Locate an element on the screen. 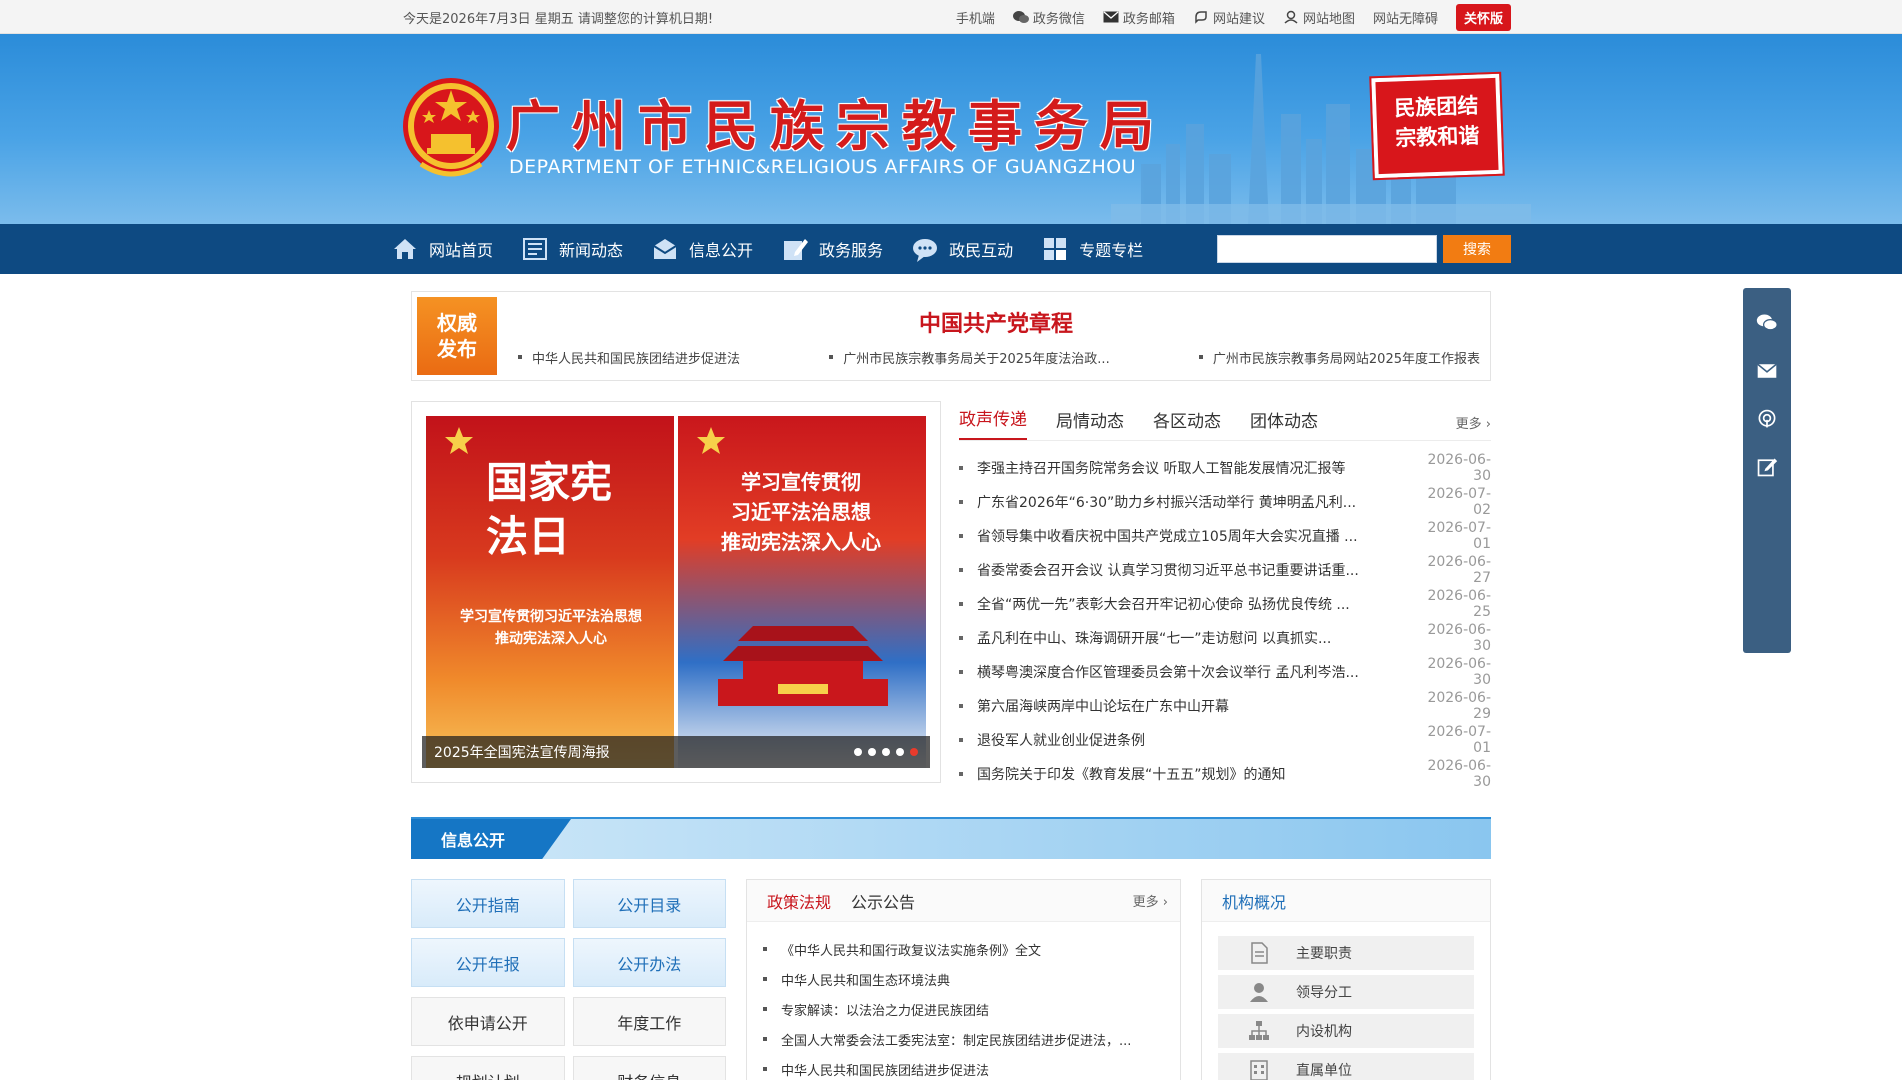  tab-district-news: 各区动态 is located at coordinates (1187, 423).